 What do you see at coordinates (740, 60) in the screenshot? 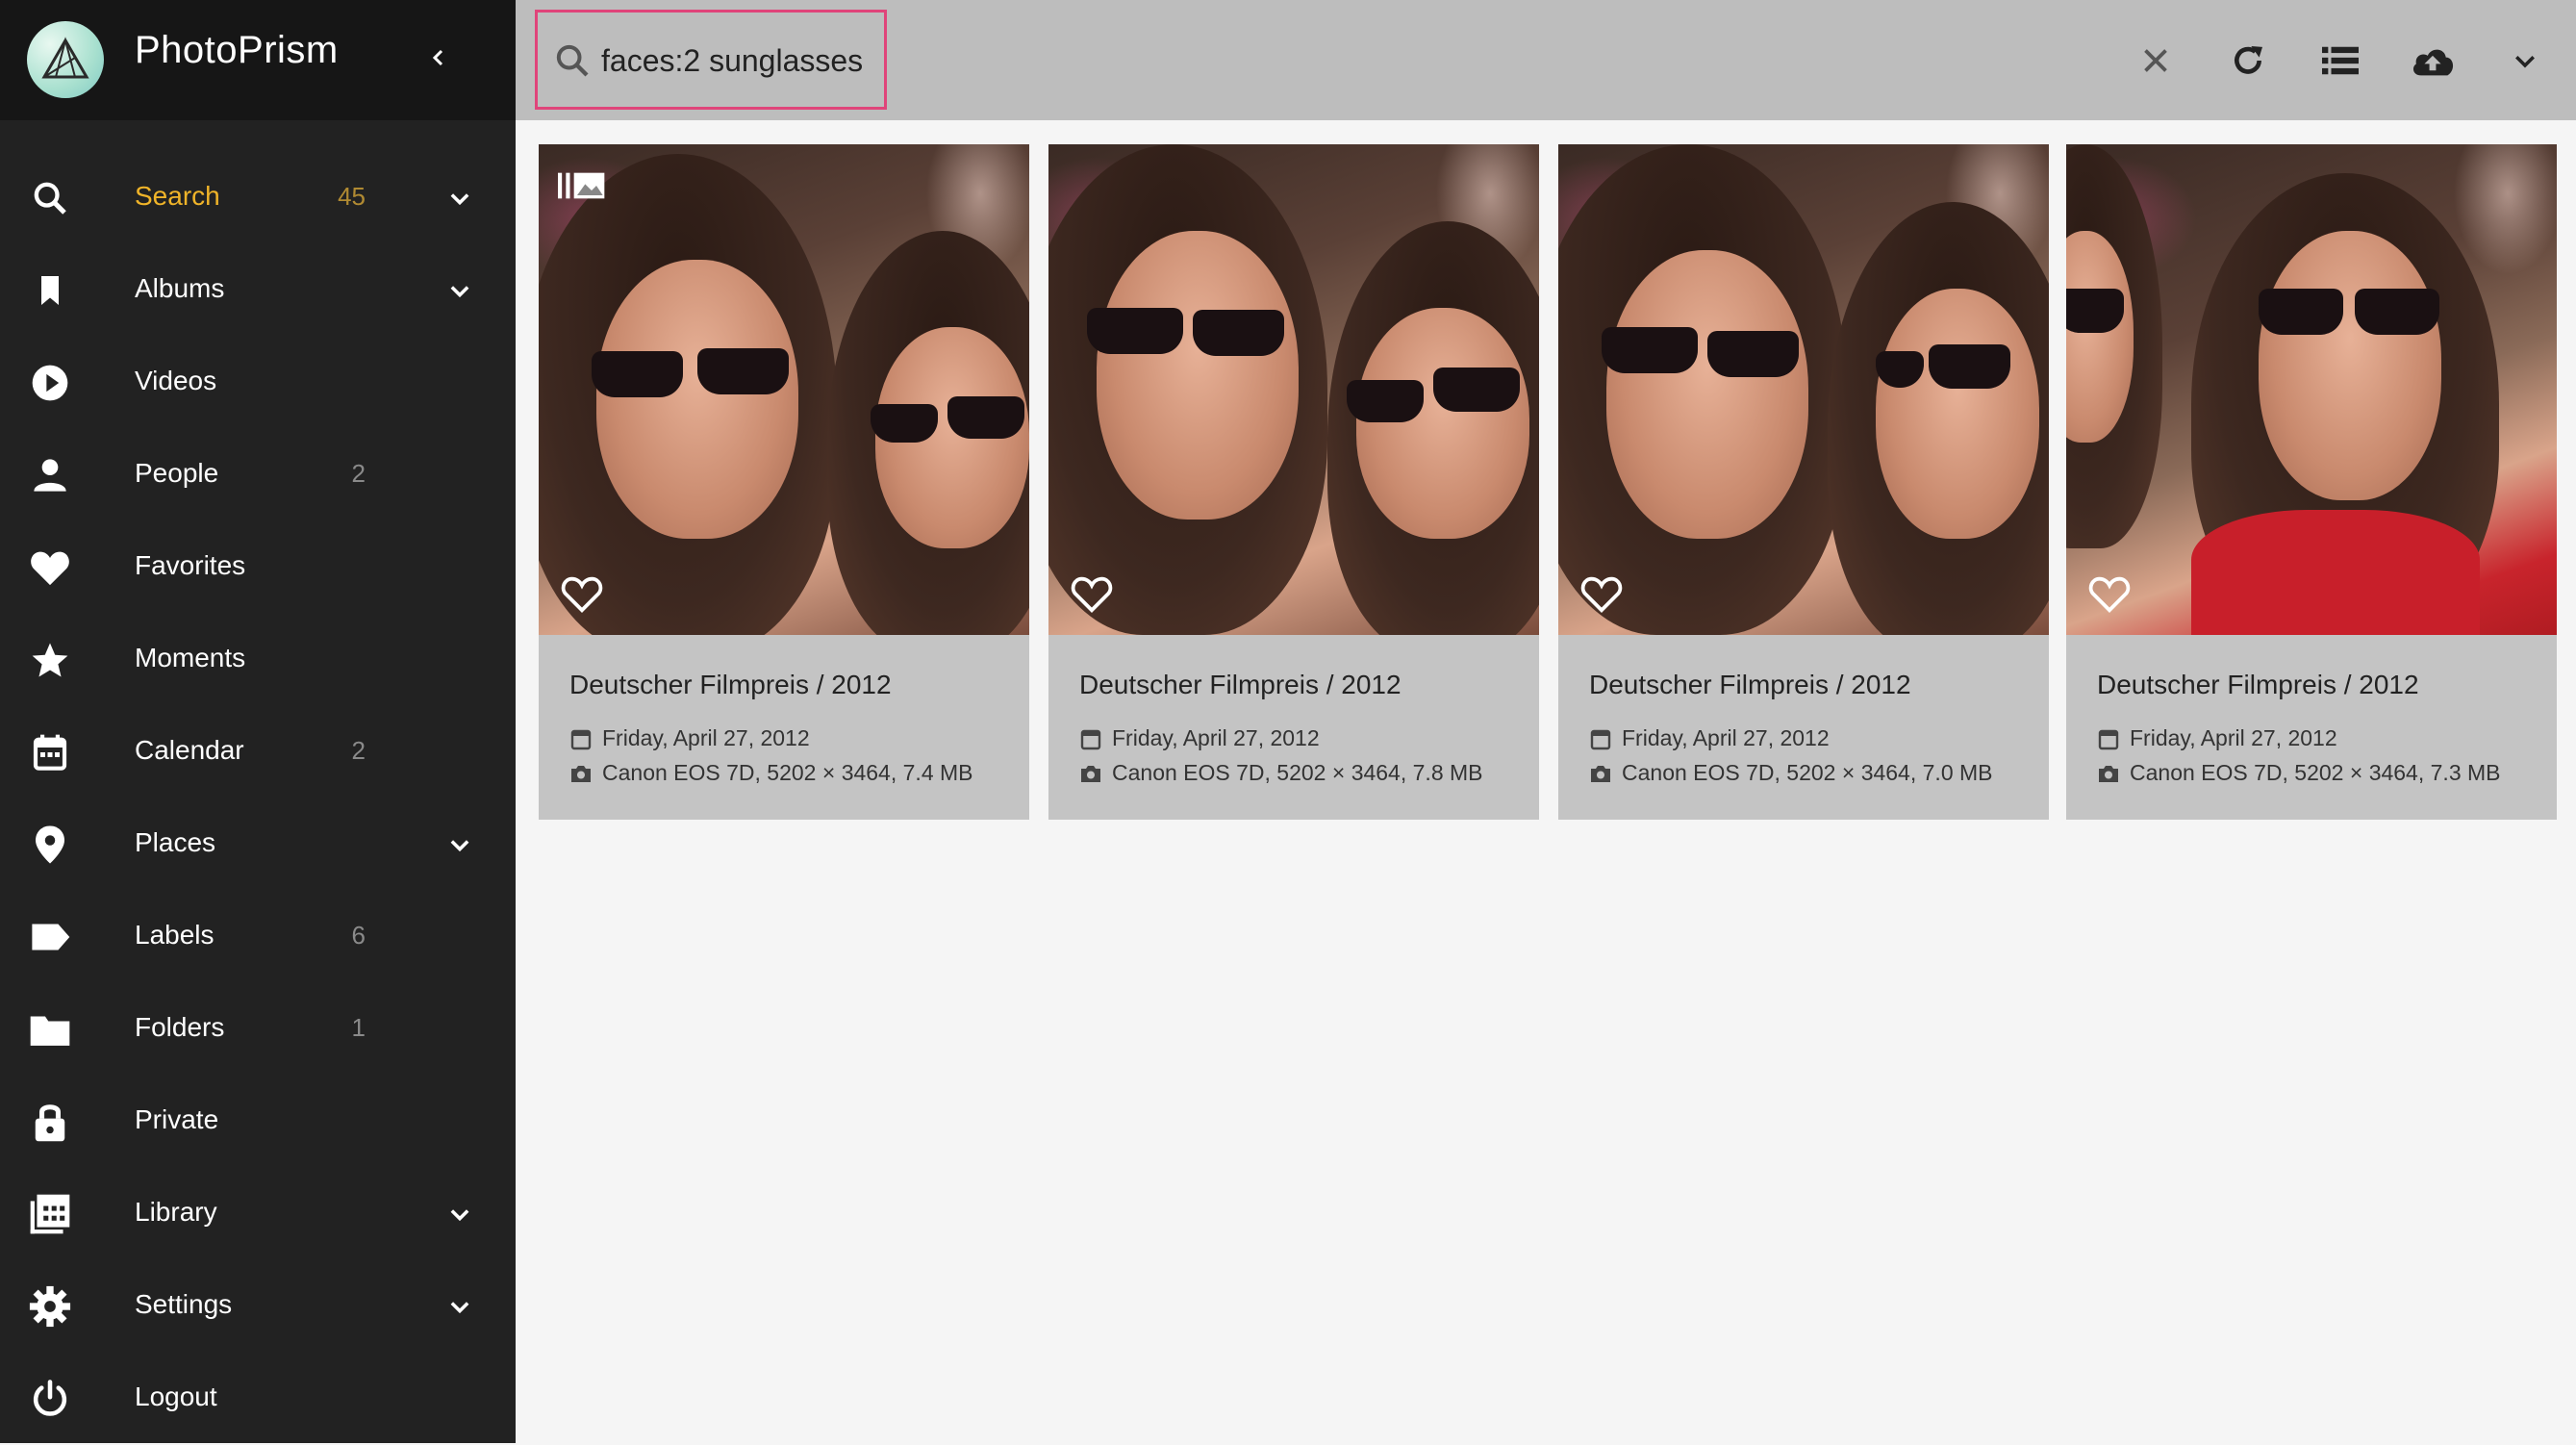
I see `search-input` at bounding box center [740, 60].